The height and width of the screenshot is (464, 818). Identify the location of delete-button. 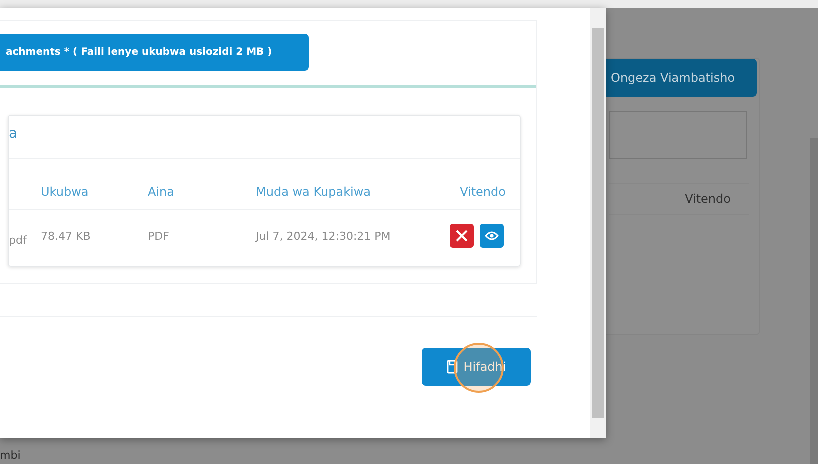
(462, 236).